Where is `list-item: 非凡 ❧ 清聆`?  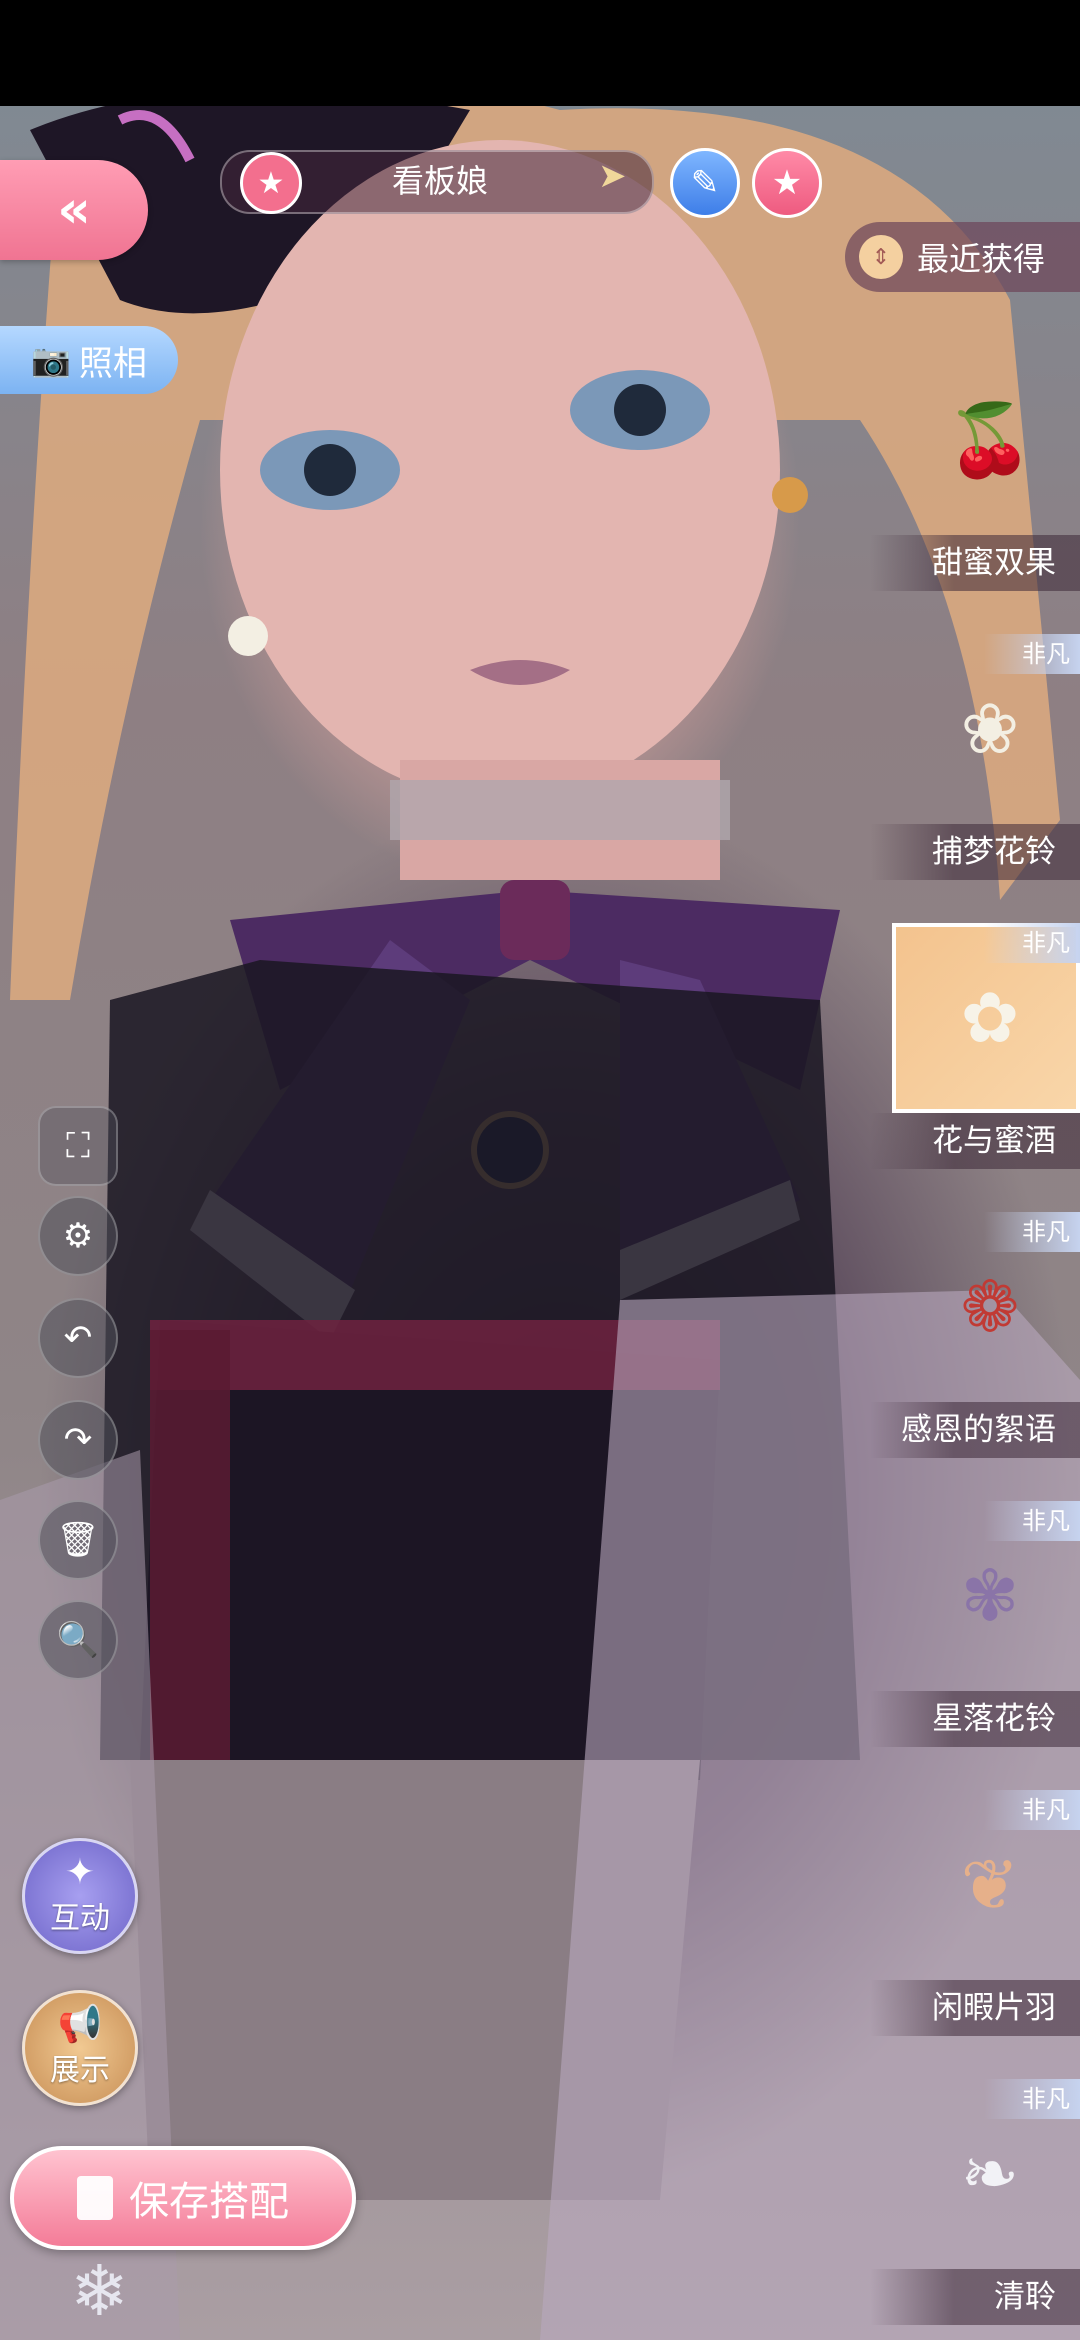
list-item: 非凡 ❧ 清聆 is located at coordinates (975, 2209).